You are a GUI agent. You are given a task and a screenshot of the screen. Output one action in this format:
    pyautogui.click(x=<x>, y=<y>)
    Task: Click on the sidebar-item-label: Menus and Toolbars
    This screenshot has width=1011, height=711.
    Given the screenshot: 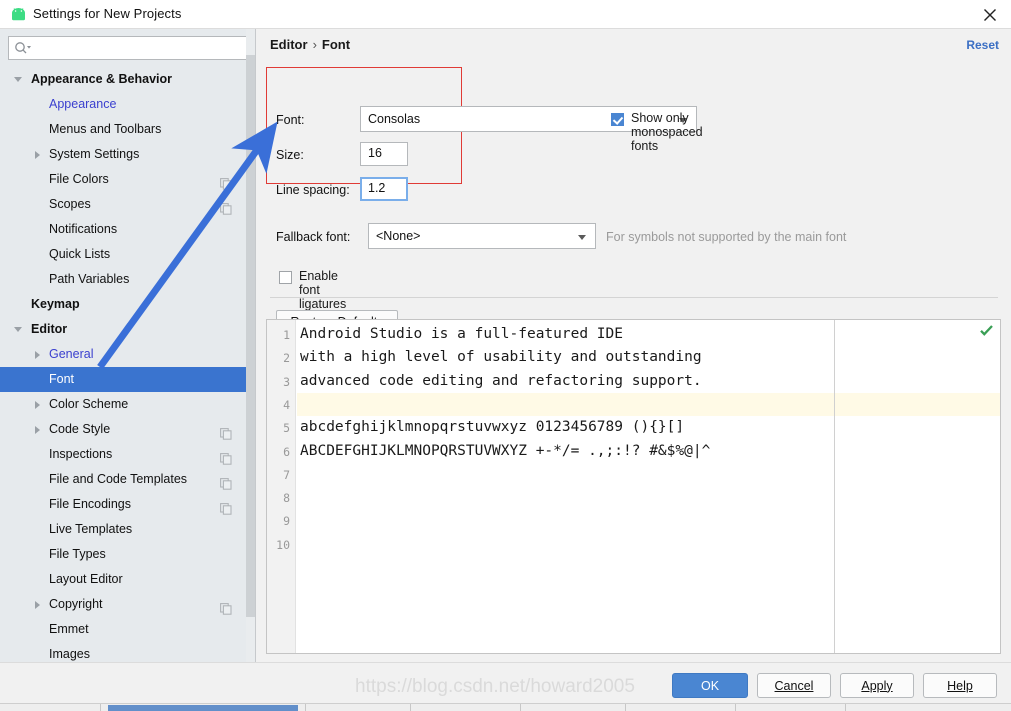 What is the action you would take?
    pyautogui.click(x=105, y=129)
    